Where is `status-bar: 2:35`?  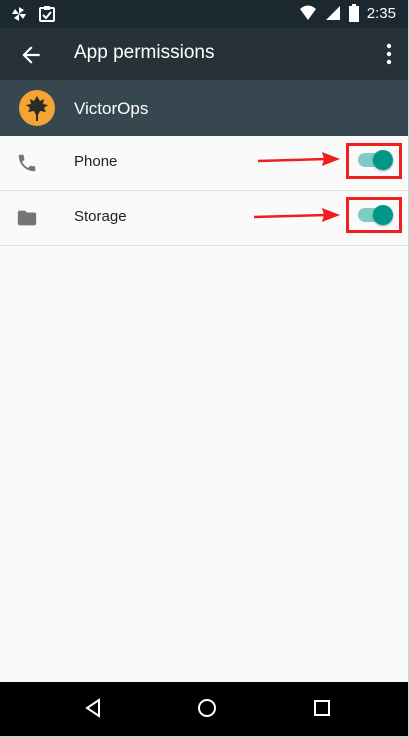 status-bar: 2:35 is located at coordinates (204, 14).